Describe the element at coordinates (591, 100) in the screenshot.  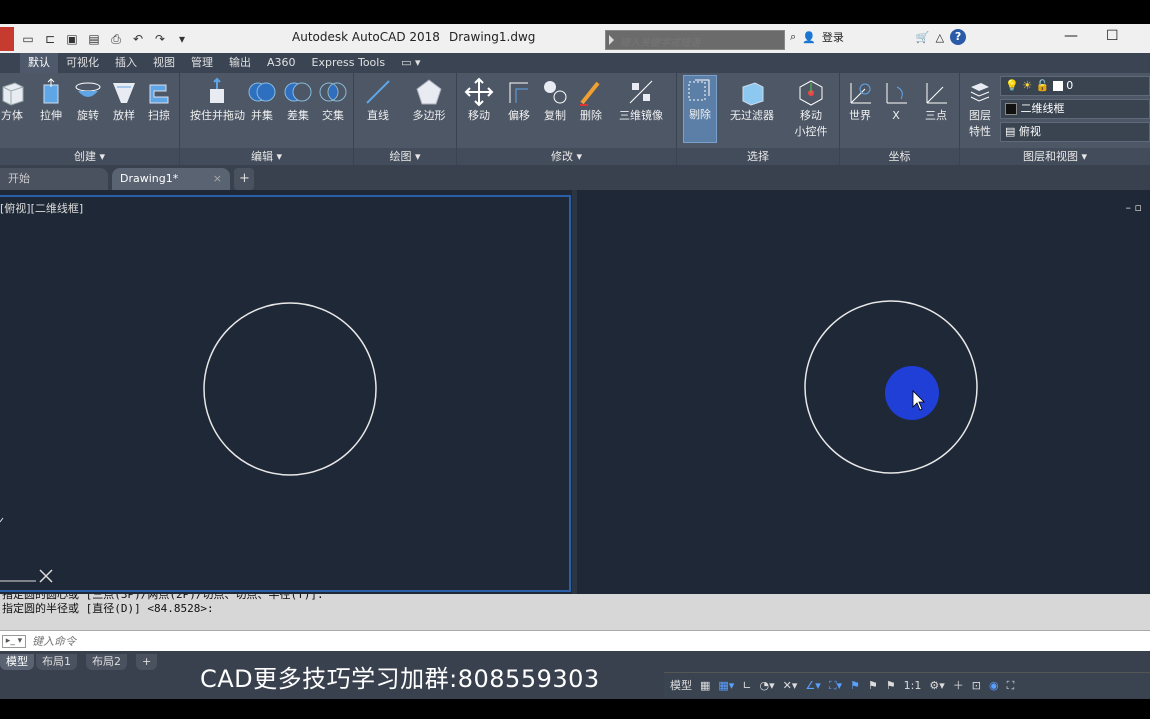
I see `erase-button: 删除` at that location.